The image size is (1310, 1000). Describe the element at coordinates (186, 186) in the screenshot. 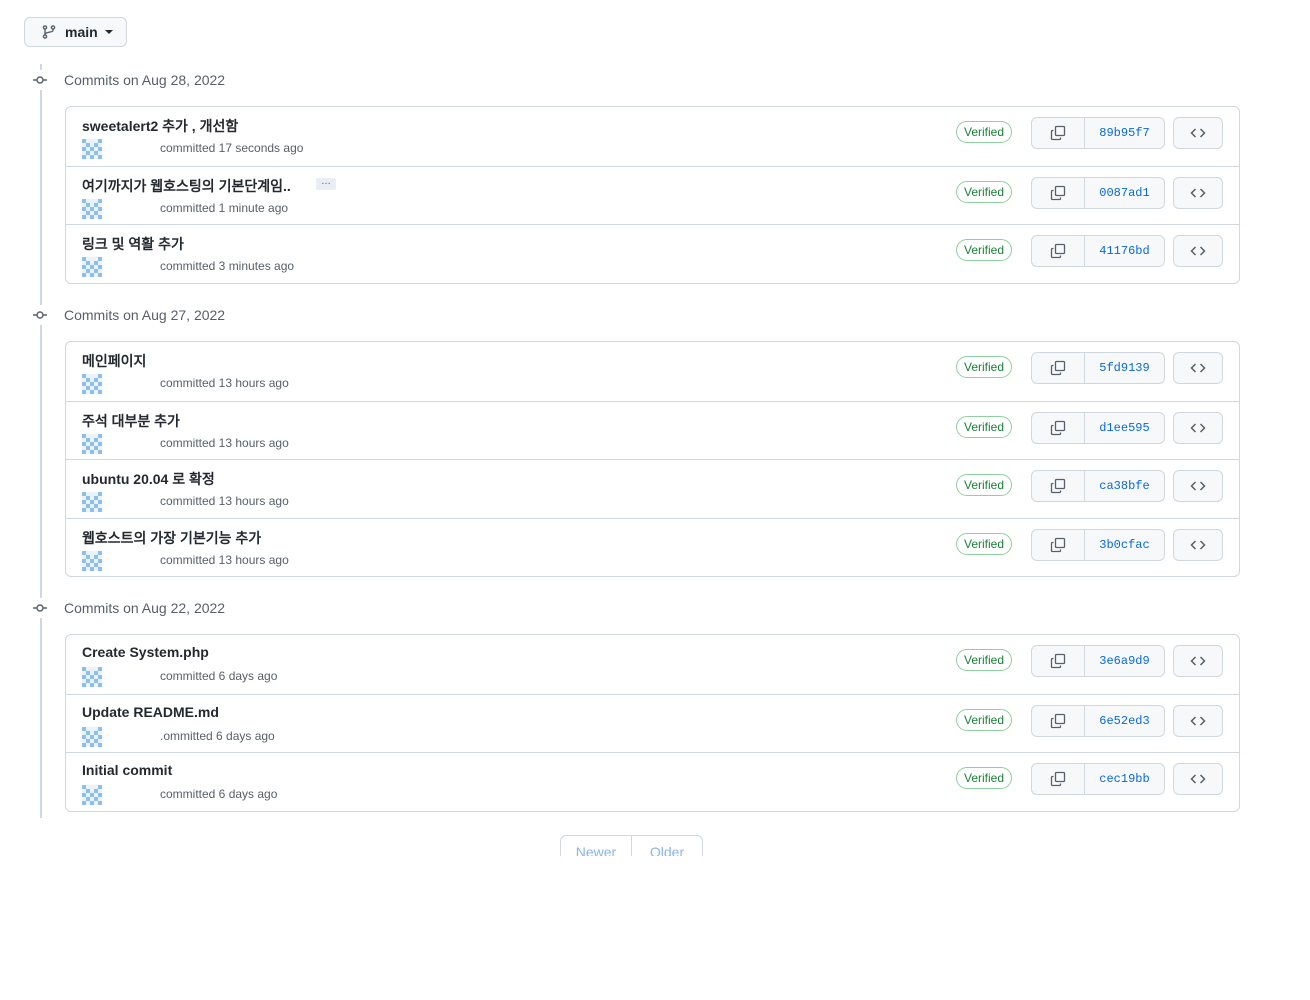

I see `commit-message-link: 여기까지가 웹호스팅의 기본단계임..` at that location.